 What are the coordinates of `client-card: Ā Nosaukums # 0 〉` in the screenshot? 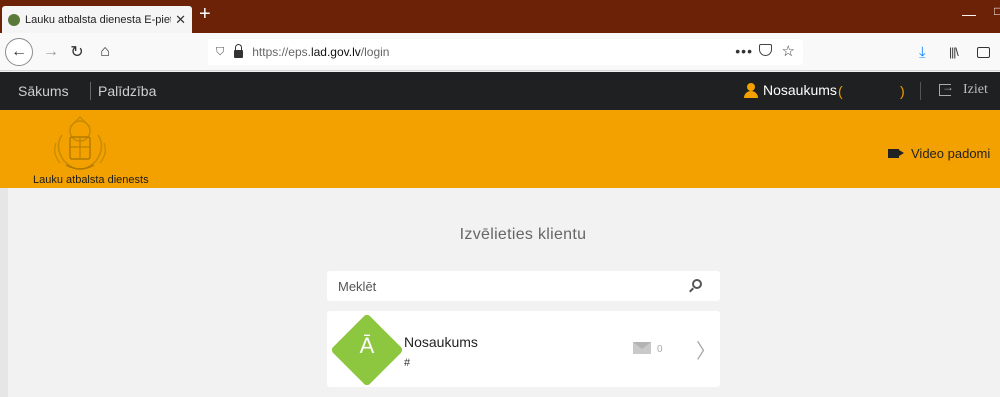 It's located at (523, 349).